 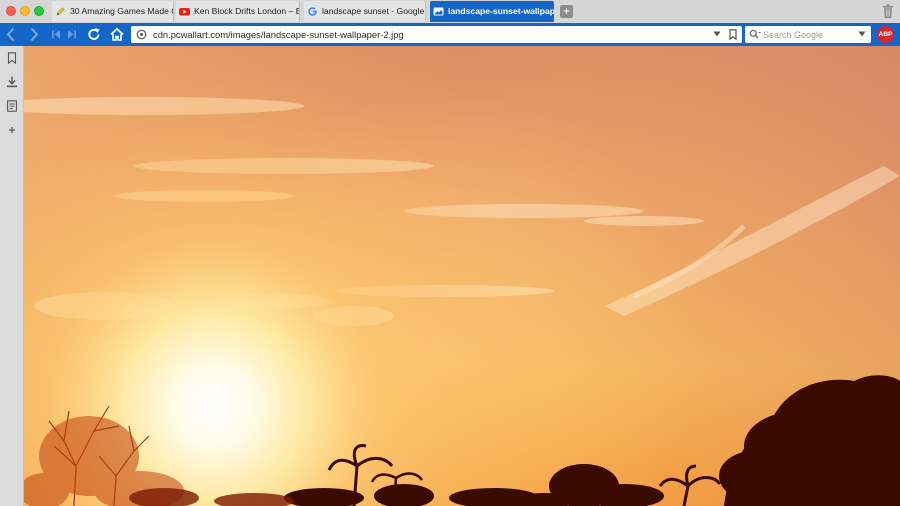 What do you see at coordinates (755, 34) in the screenshot?
I see `search-icon` at bounding box center [755, 34].